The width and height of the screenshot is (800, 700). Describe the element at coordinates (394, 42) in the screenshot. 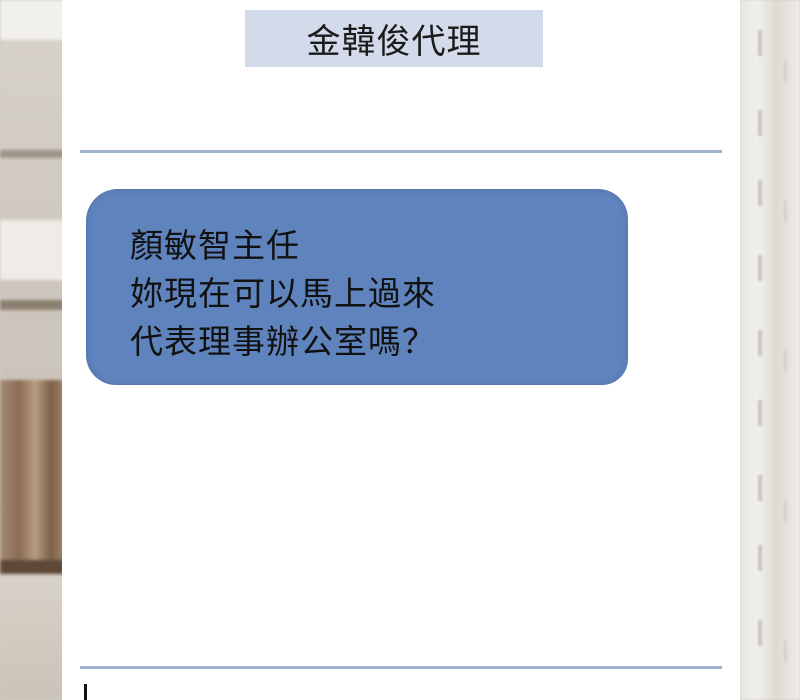

I see `contact-name: 金韓俊代理` at that location.